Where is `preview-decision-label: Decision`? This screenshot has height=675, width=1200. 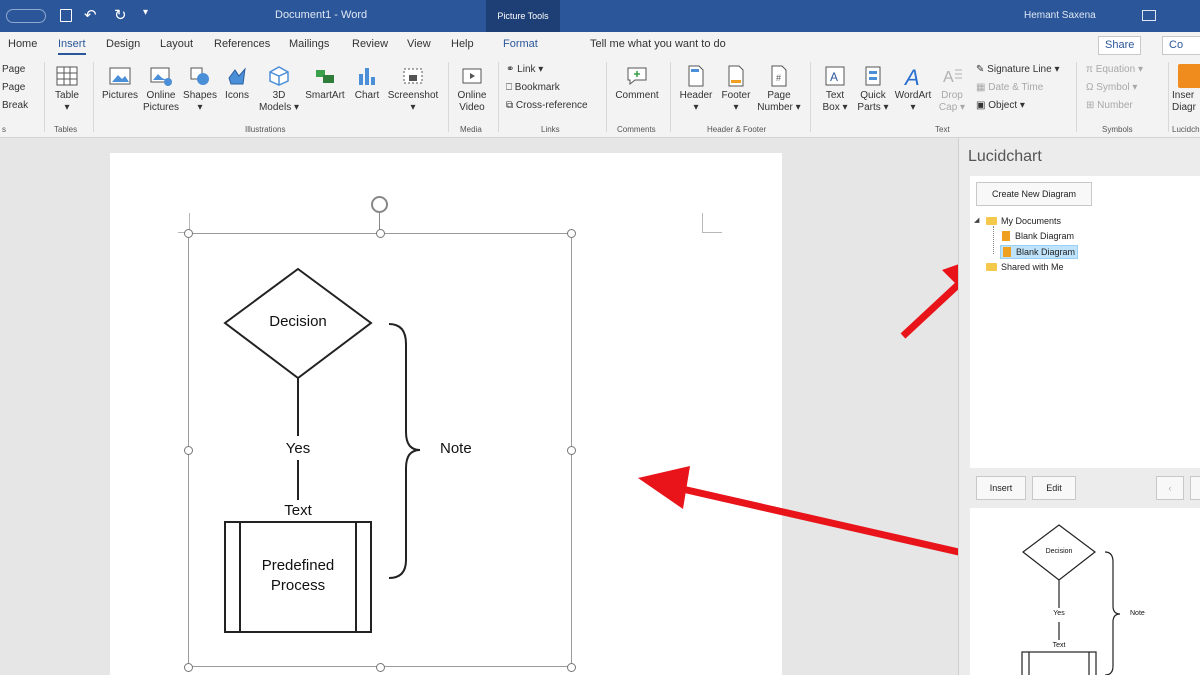
preview-decision-label: Decision is located at coordinates (1059, 551).